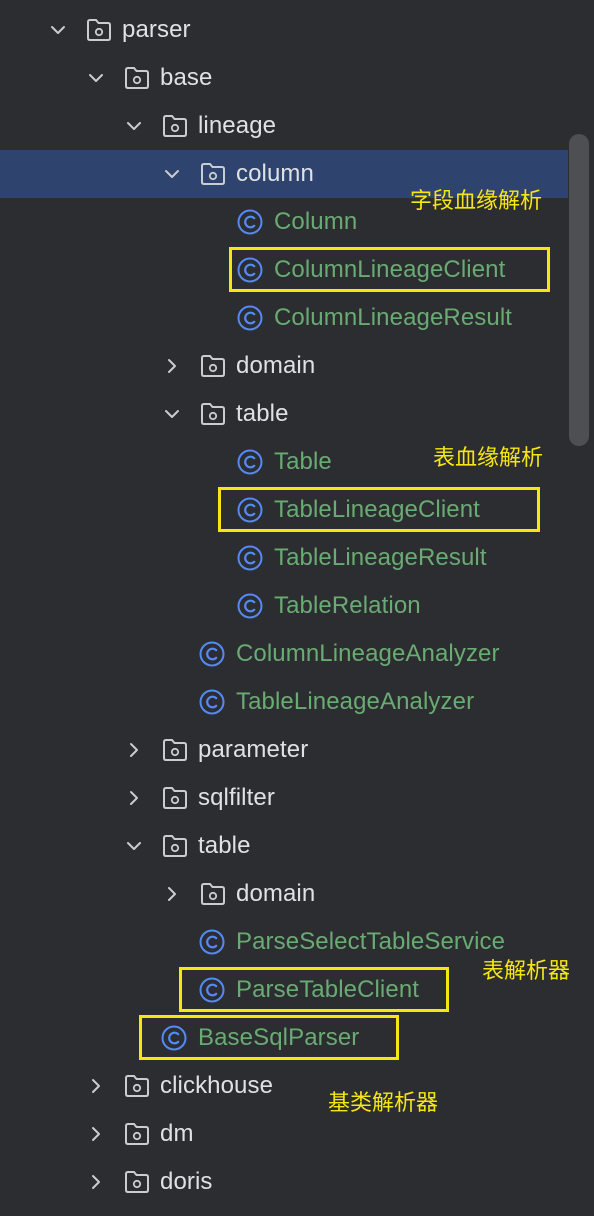 Image resolution: width=594 pixels, height=1216 pixels. What do you see at coordinates (526, 971) in the screenshot?
I see `annotation-label: 表解析器` at bounding box center [526, 971].